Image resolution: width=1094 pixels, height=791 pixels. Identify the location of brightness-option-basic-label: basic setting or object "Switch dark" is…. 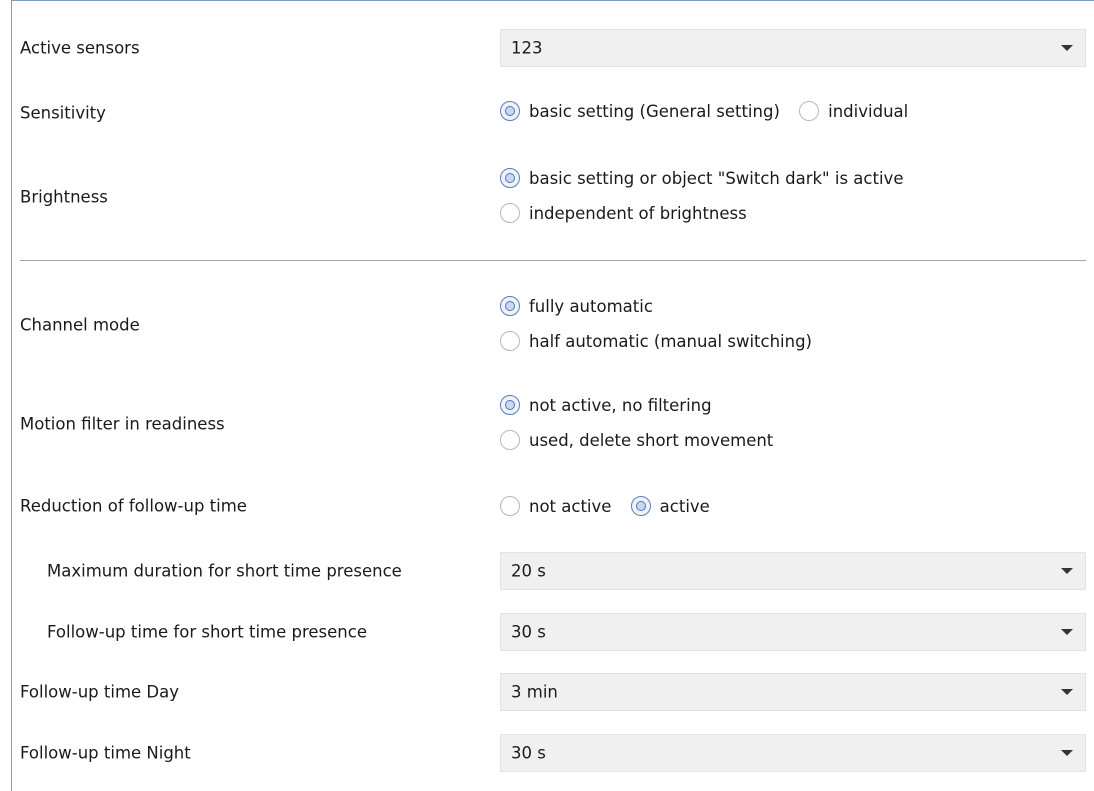
(716, 178).